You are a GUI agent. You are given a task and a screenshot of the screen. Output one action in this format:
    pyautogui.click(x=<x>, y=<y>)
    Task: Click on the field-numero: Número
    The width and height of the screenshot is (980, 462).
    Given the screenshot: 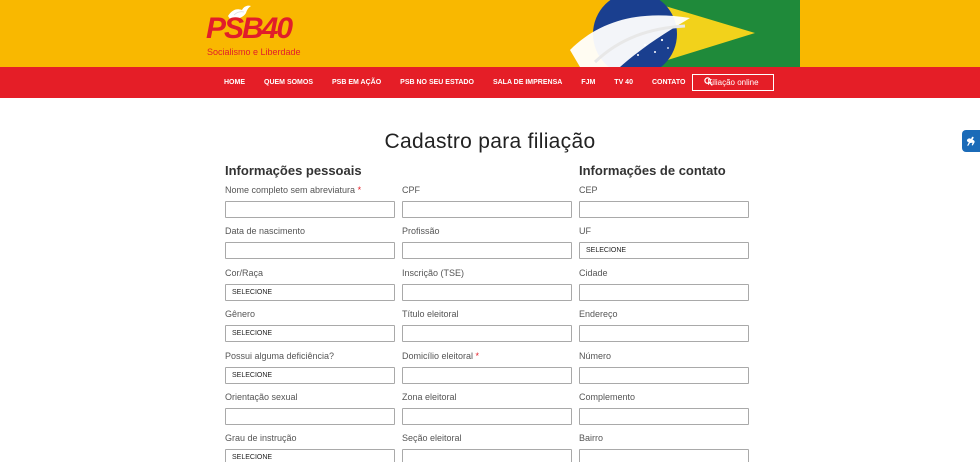 What is the action you would take?
    pyautogui.click(x=664, y=371)
    